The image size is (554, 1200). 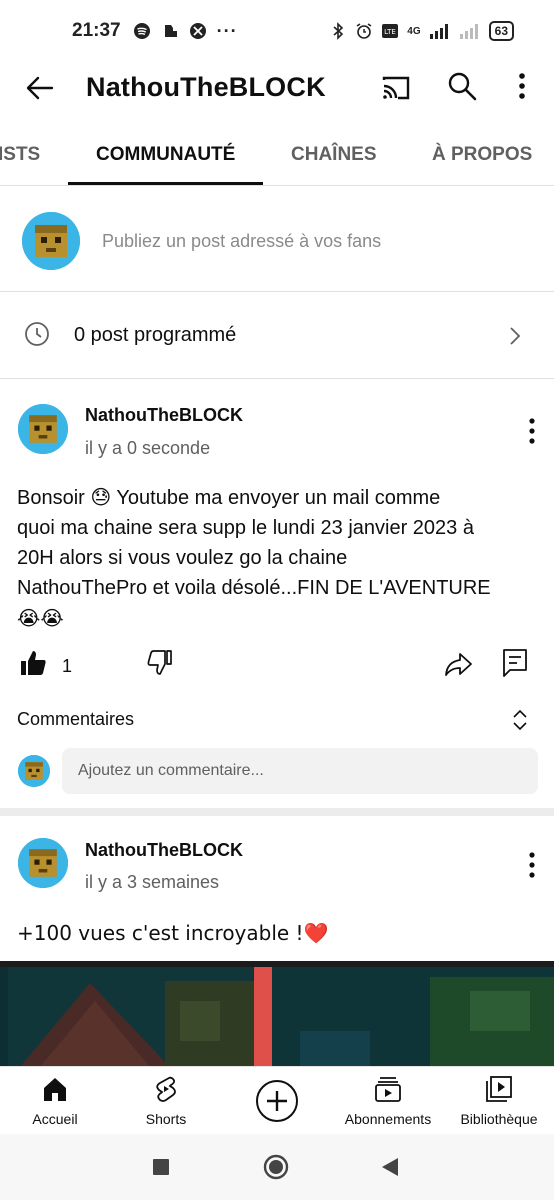 I want to click on status-bar: 21:37 ··· LTE 4G 63, so click(x=277, y=31).